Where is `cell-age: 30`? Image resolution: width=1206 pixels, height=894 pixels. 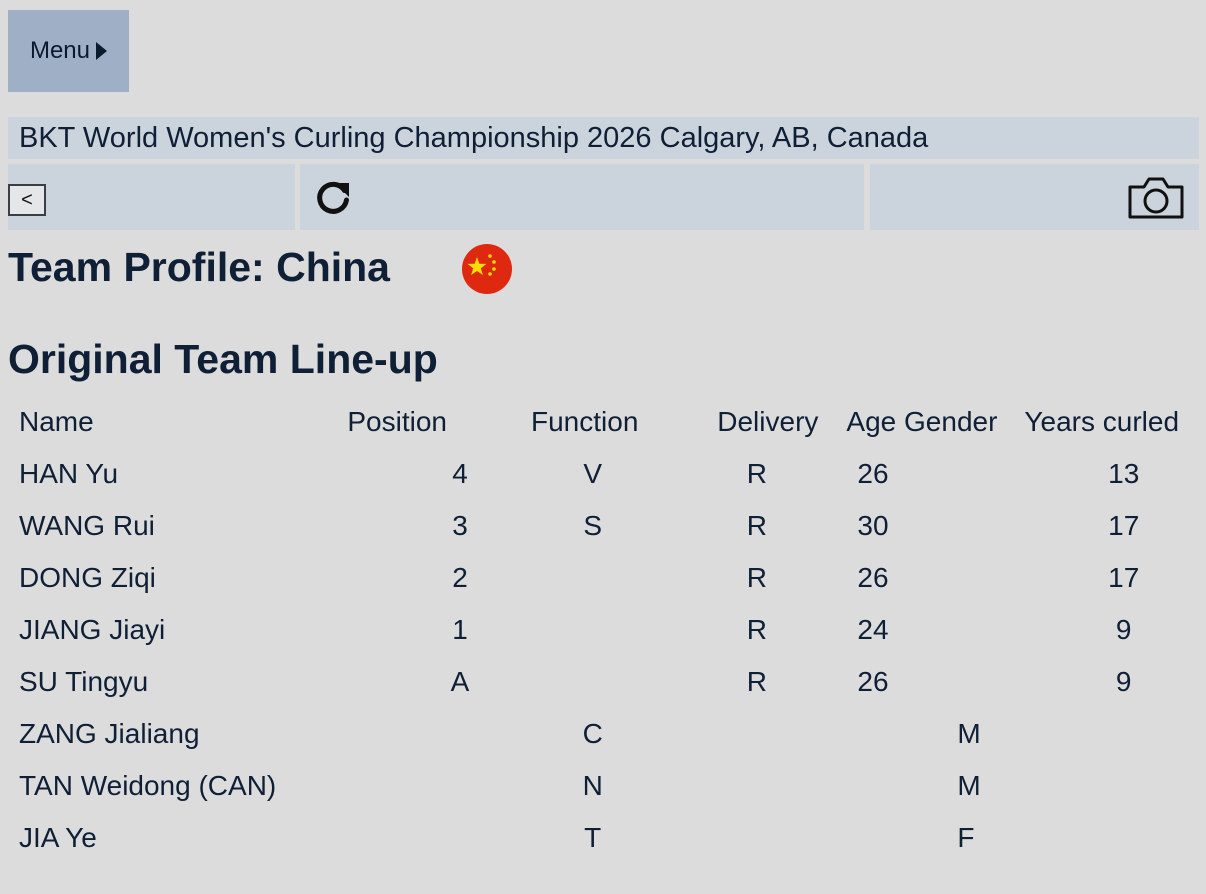
cell-age: 30 is located at coordinates (873, 525).